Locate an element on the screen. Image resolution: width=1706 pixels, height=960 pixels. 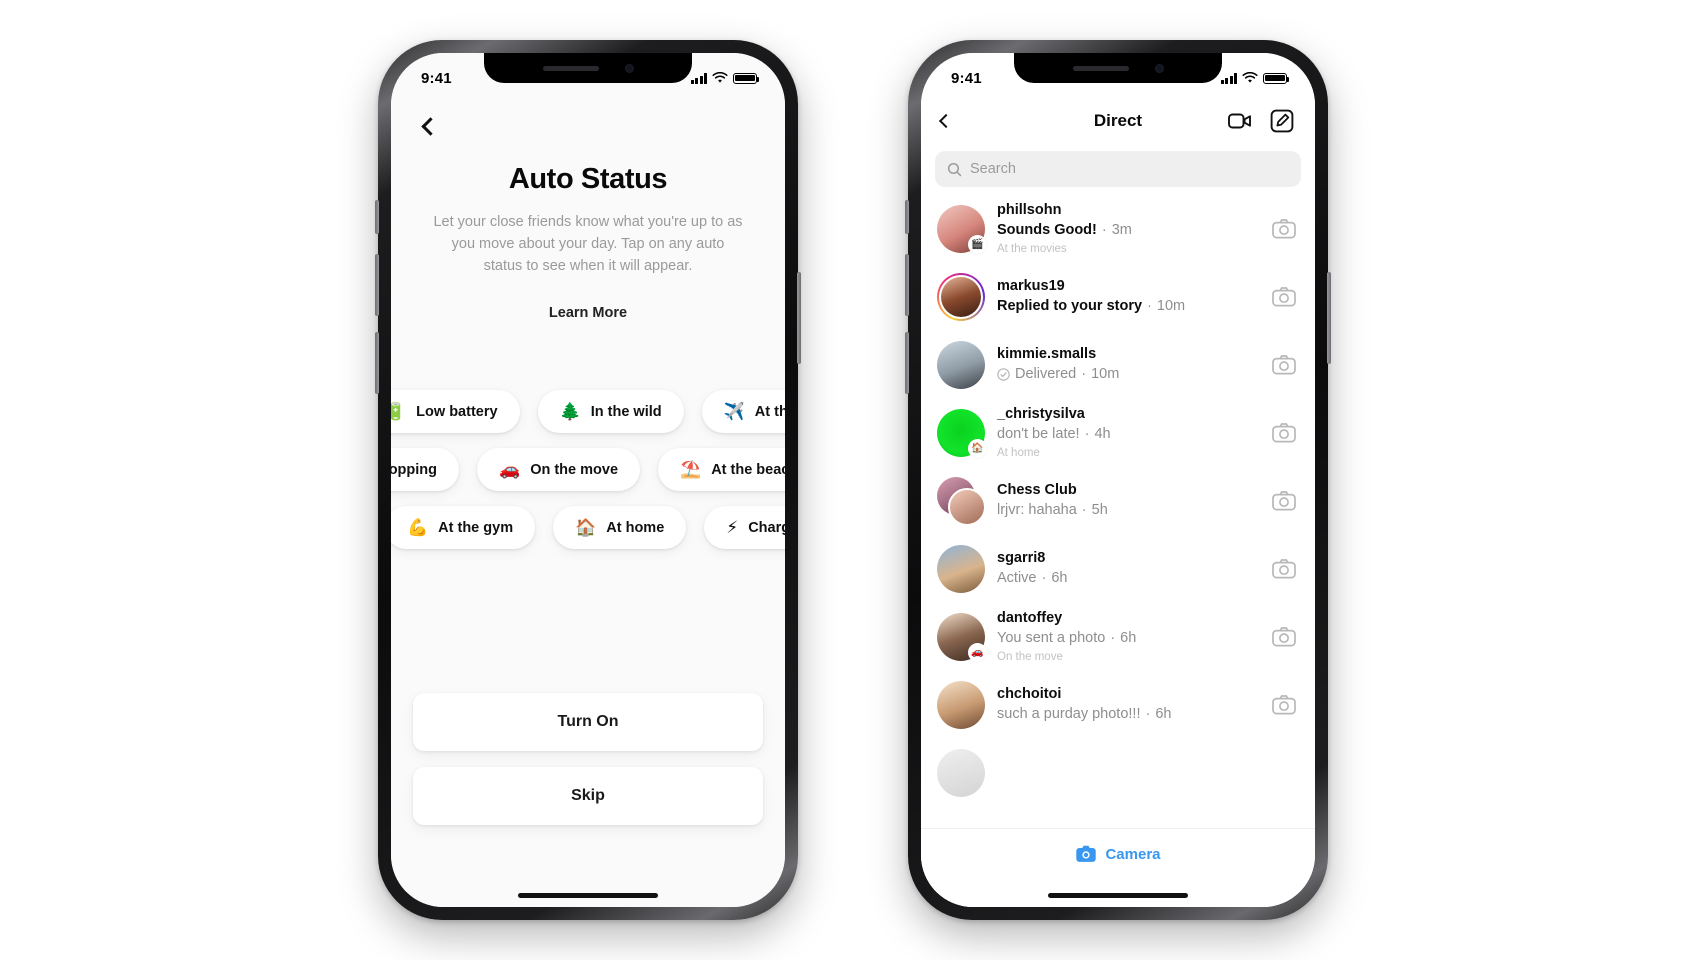
status-chip-at-home: 🏠 At home is located at coordinates (620, 527).